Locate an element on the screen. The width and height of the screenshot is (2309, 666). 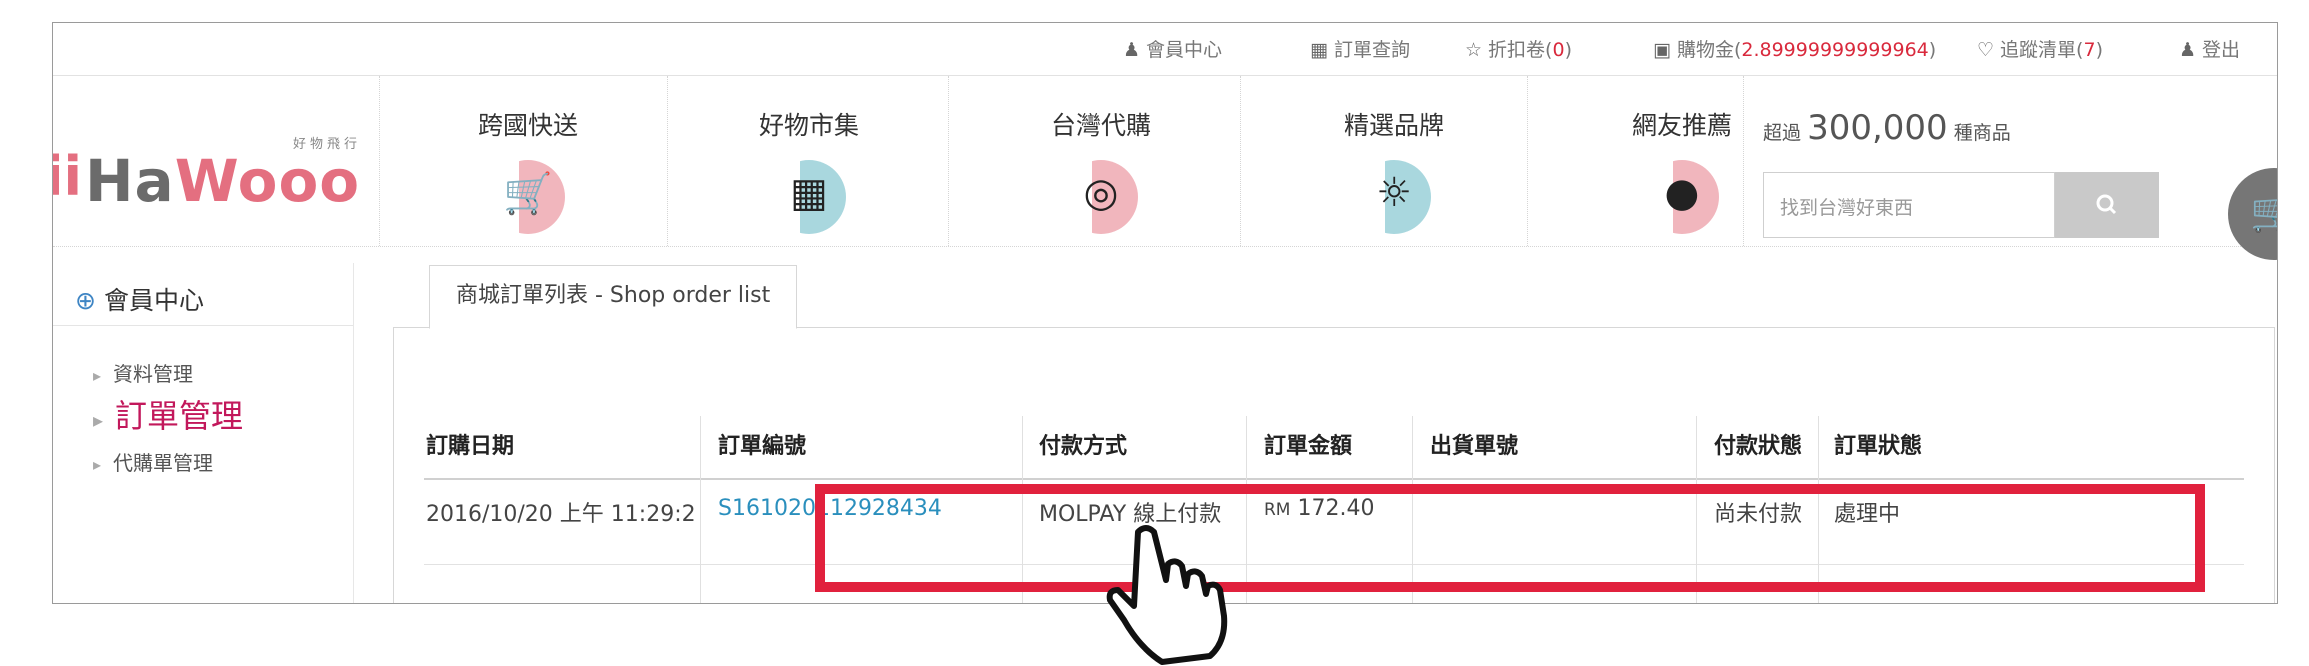
shopping-credit-link: ▣ 購物金(2.89999999999964) is located at coordinates (1794, 48).